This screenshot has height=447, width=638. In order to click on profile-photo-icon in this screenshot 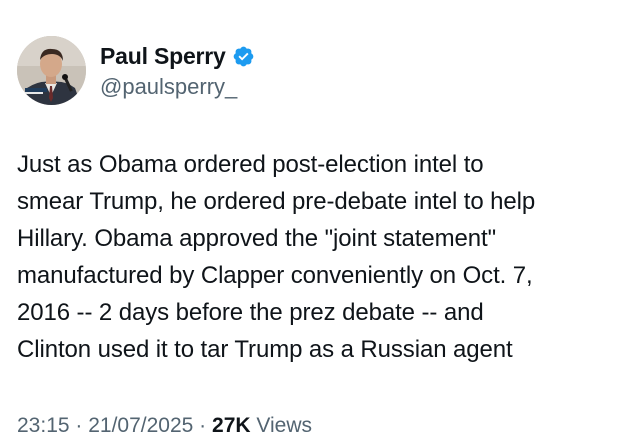, I will do `click(51, 70)`.